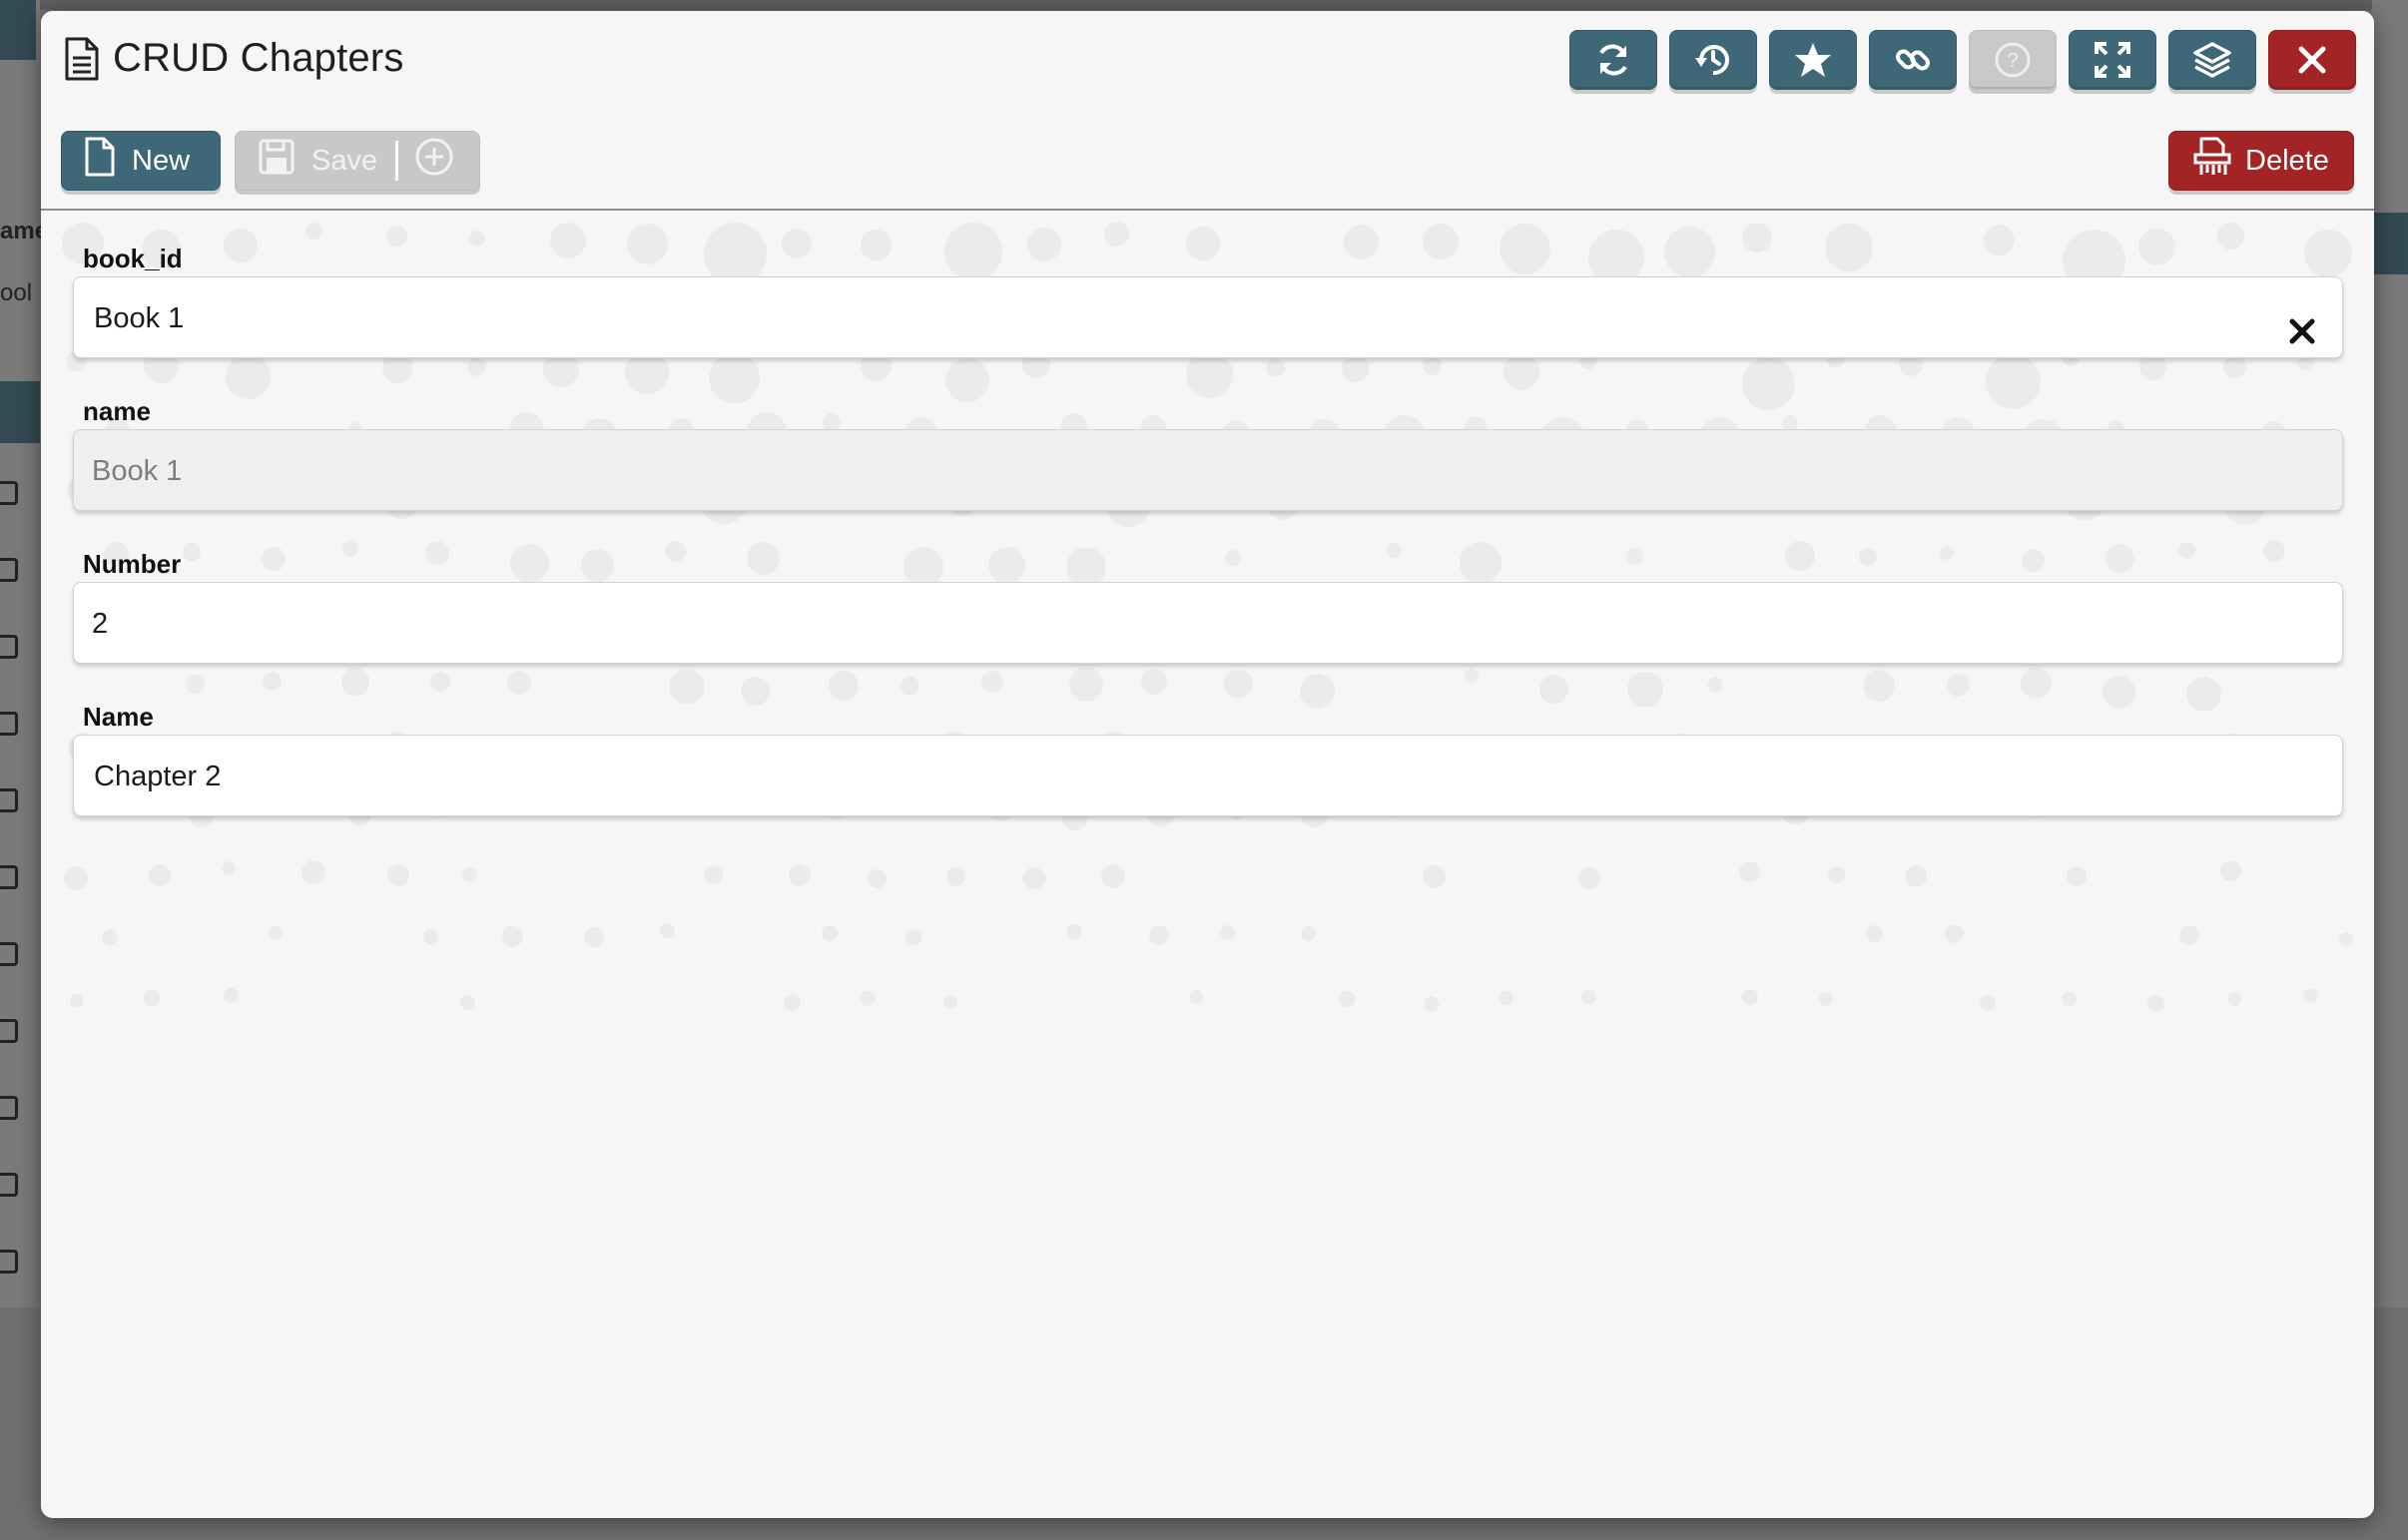 The height and width of the screenshot is (1540, 2408). What do you see at coordinates (1963, 60) in the screenshot?
I see `window-toolbar: ?` at bounding box center [1963, 60].